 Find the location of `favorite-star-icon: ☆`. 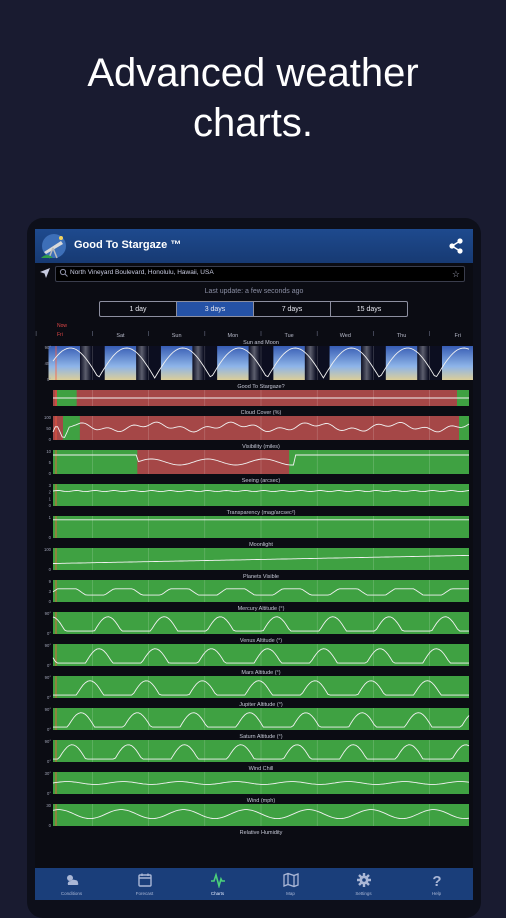

favorite-star-icon: ☆ is located at coordinates (456, 274).